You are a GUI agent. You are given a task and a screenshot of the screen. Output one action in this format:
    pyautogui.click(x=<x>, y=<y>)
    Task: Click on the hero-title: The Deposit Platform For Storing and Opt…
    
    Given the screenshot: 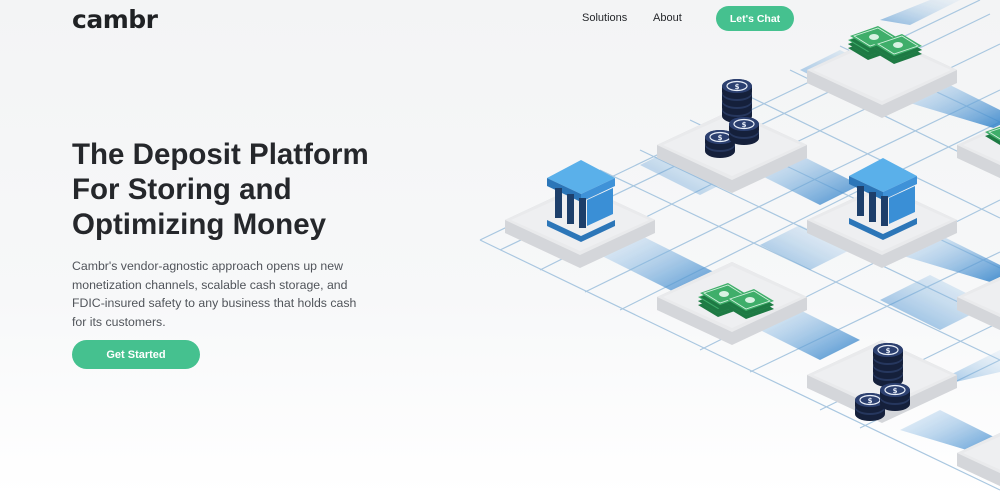 What is the action you would take?
    pyautogui.click(x=220, y=189)
    